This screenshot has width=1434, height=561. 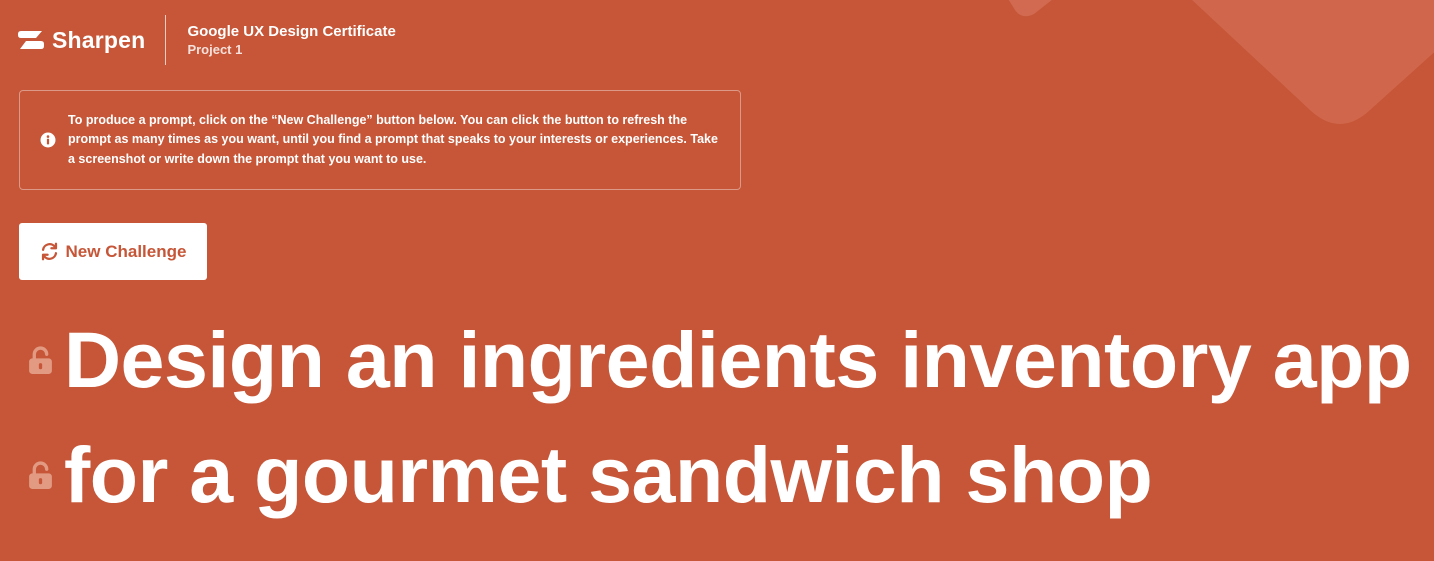 I want to click on prompt-line-2: for a gourmet sandwich shop, so click(x=589, y=475).